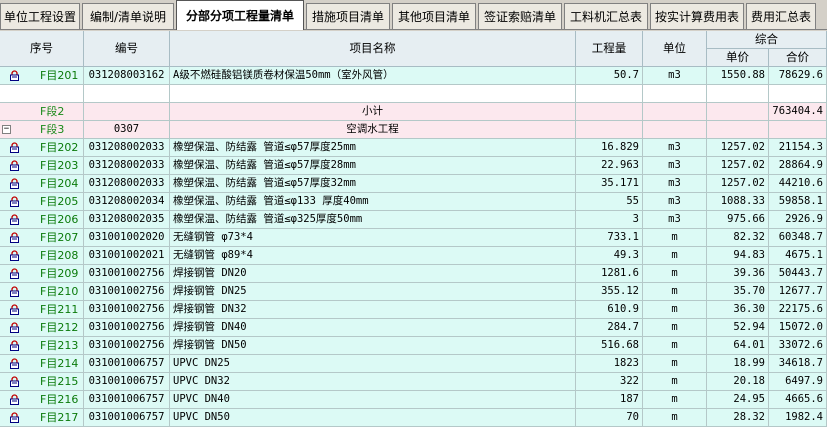  I want to click on cell-qty: 49.3, so click(609, 256).